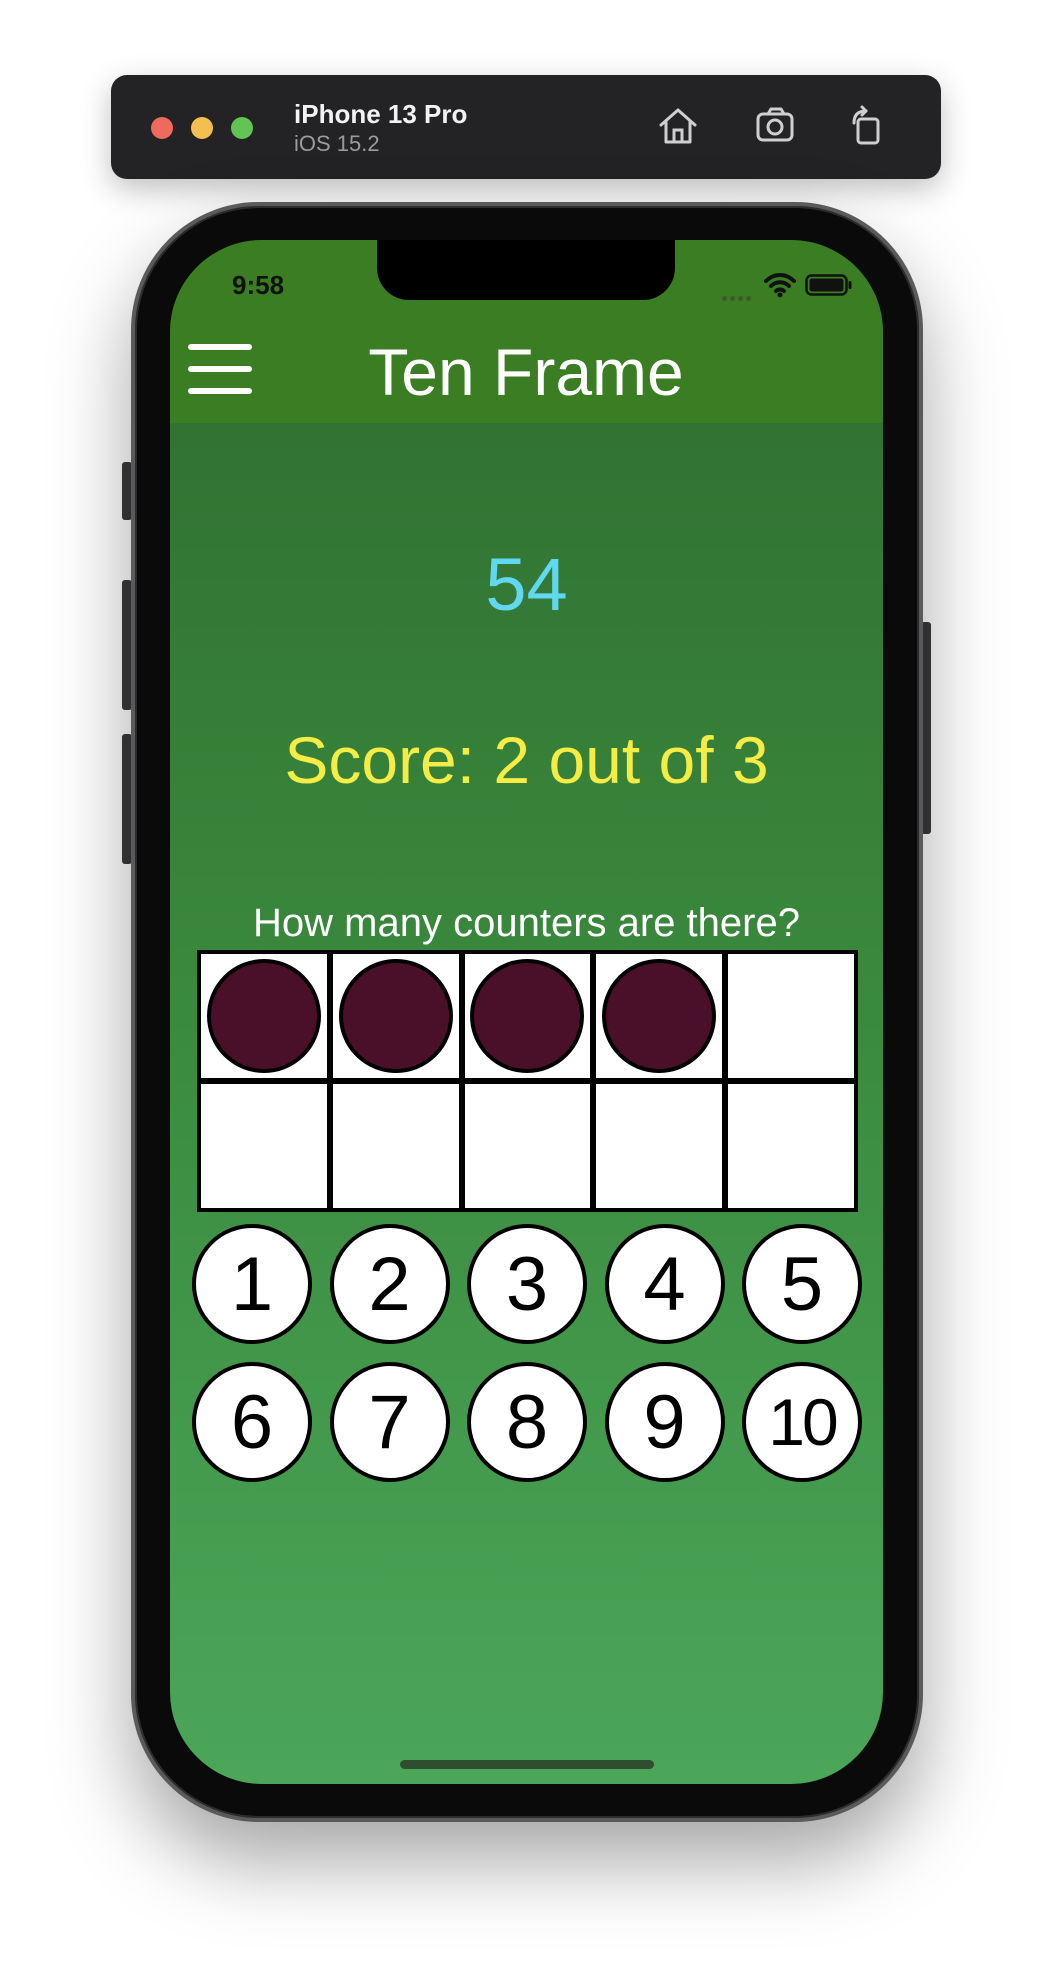  Describe the element at coordinates (526, 584) in the screenshot. I see `number-display: 54` at that location.